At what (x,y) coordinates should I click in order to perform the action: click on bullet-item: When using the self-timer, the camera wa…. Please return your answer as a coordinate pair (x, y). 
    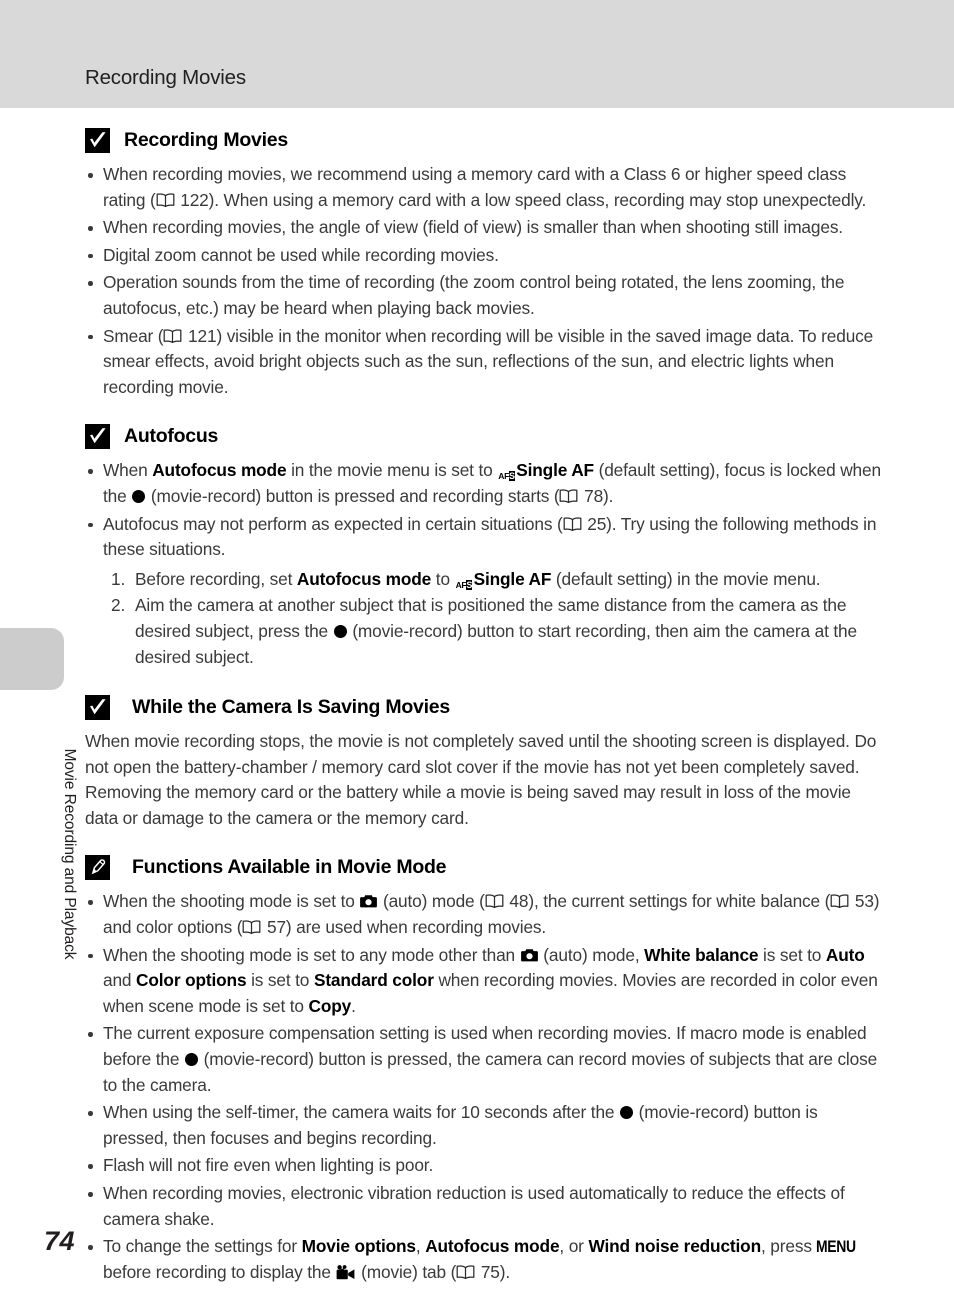
    Looking at the image, I should click on (485, 1125).